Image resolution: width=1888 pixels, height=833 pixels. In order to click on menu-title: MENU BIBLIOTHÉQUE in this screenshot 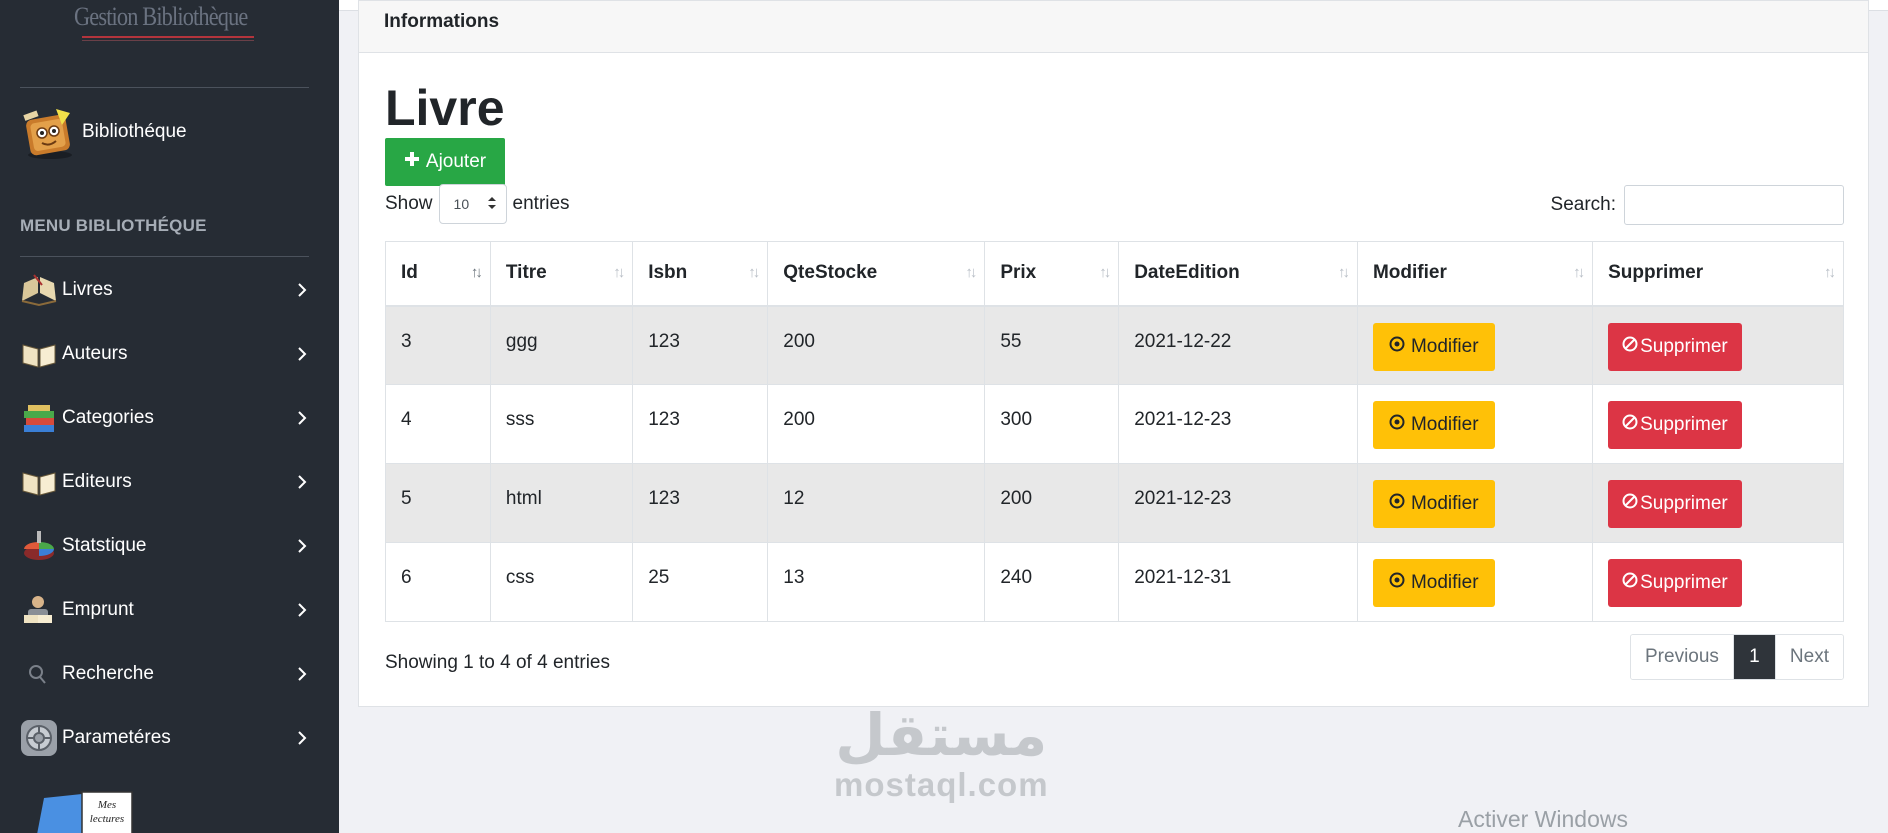, I will do `click(113, 225)`.